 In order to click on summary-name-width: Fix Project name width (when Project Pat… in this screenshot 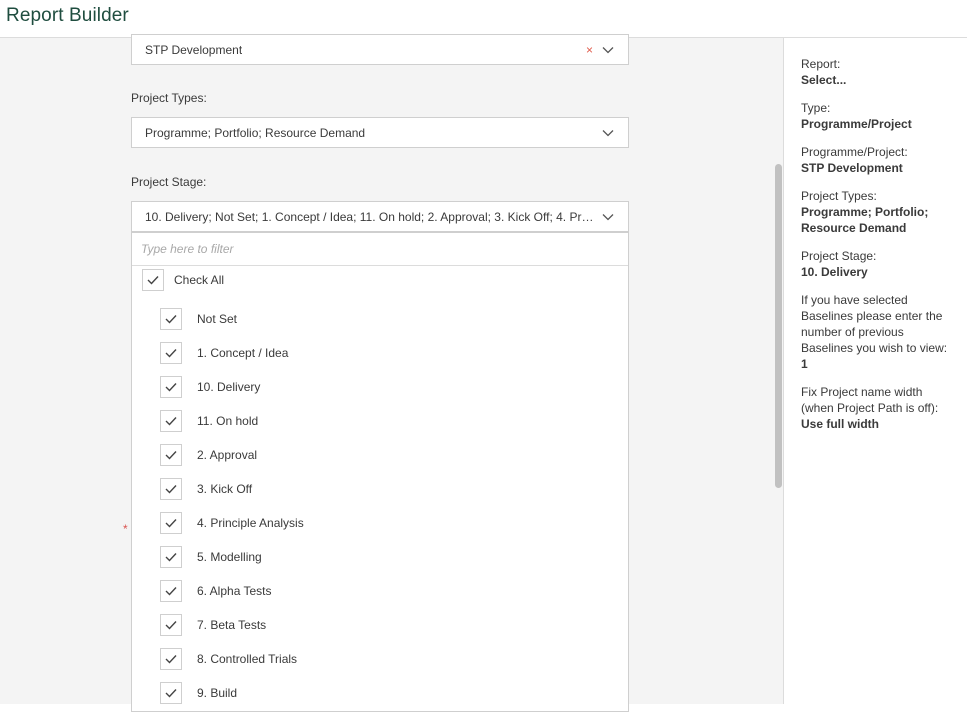, I will do `click(879, 408)`.